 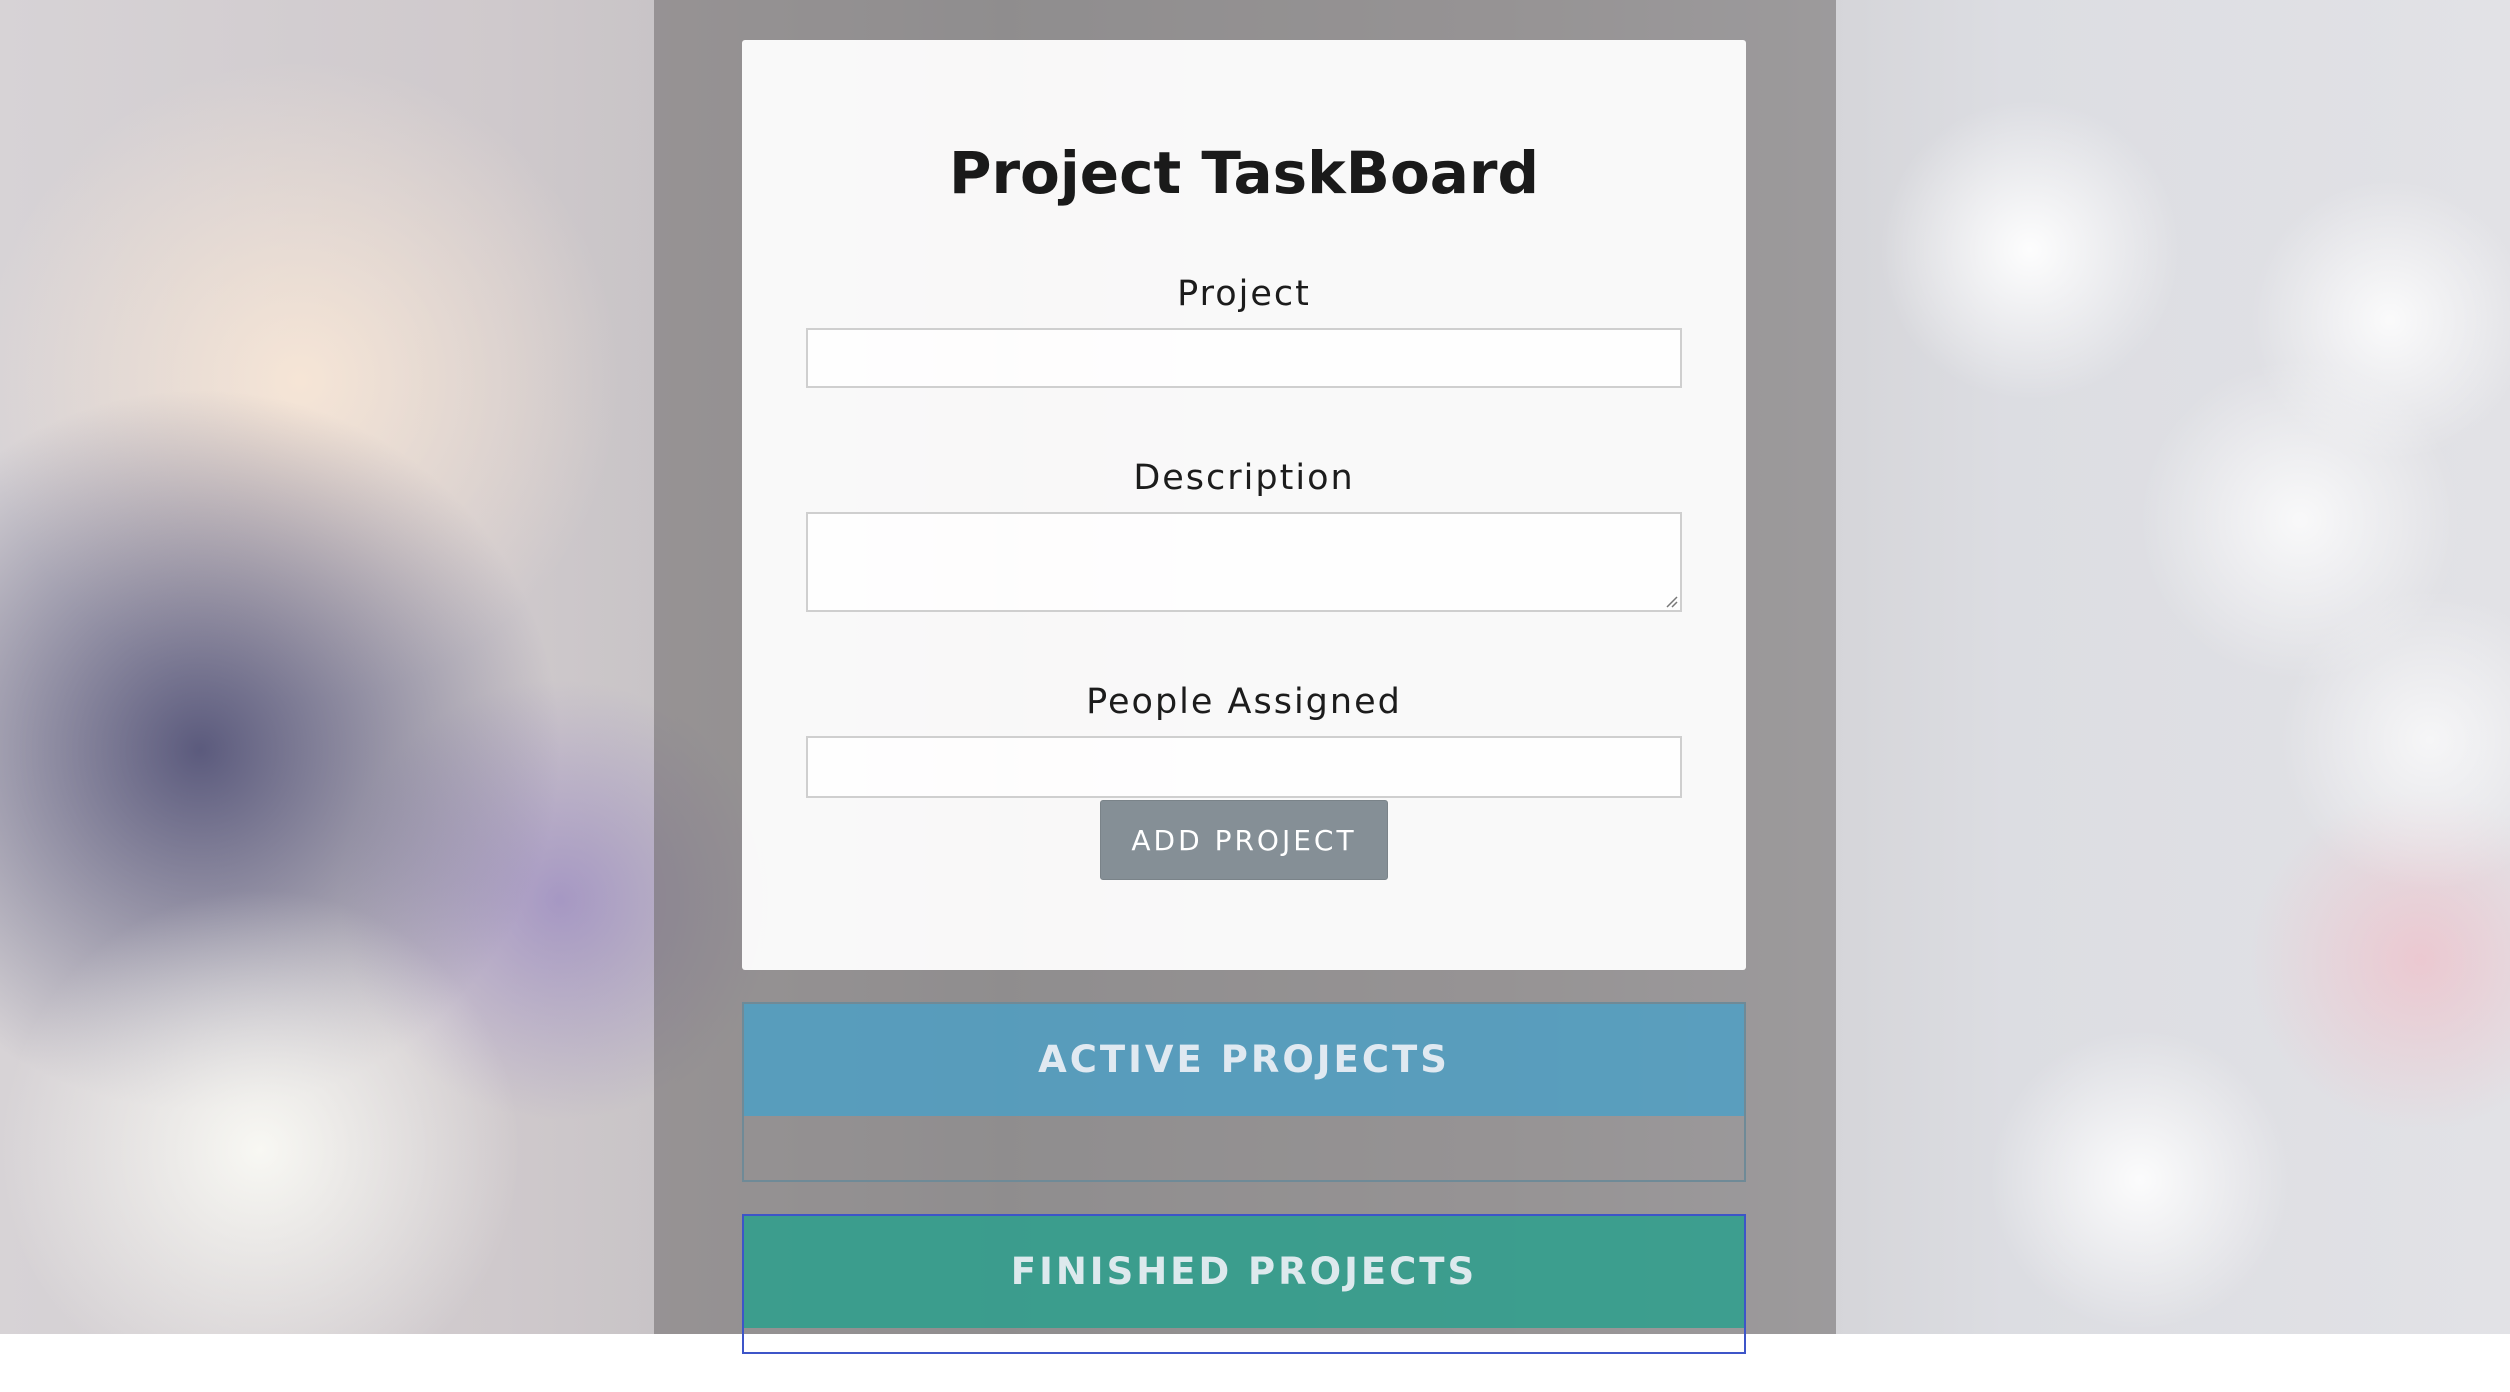 I want to click on active-projects-title: ACTIVE PROJECTS, so click(x=1244, y=1059).